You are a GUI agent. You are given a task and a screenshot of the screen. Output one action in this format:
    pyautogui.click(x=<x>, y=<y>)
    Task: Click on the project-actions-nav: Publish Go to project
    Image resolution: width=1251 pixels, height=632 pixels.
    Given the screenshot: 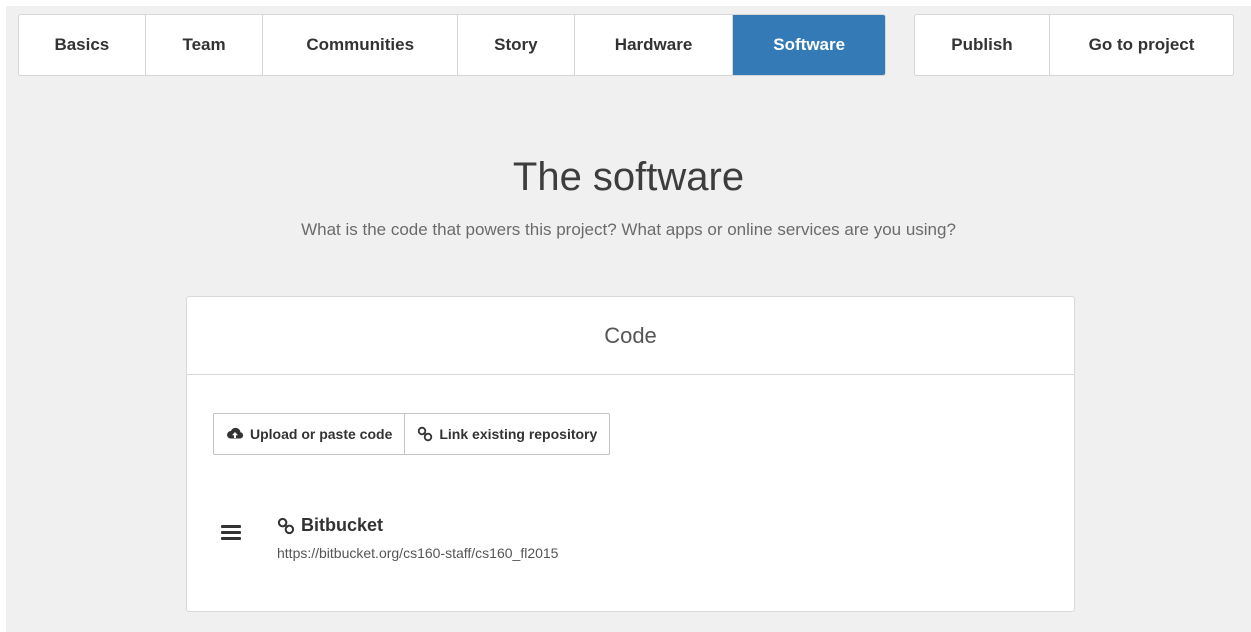 What is the action you would take?
    pyautogui.click(x=1074, y=45)
    